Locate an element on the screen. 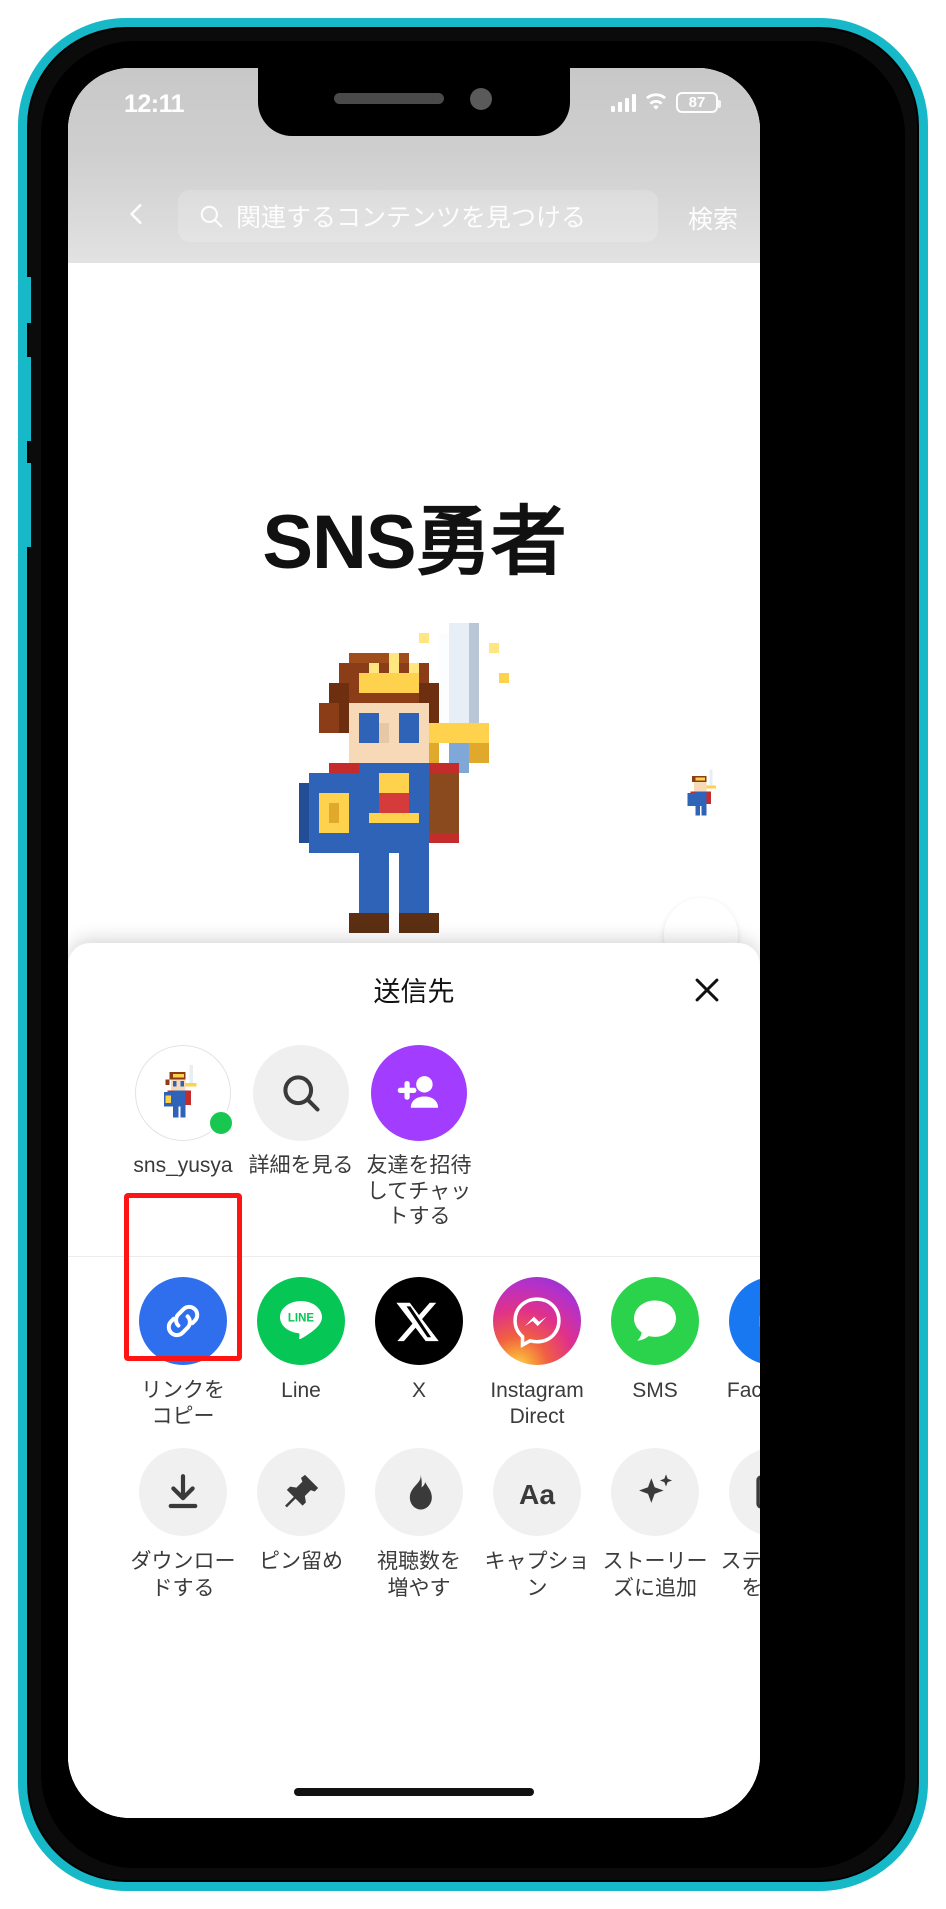 The image size is (946, 1909). battery-percent: 87 is located at coordinates (697, 102).